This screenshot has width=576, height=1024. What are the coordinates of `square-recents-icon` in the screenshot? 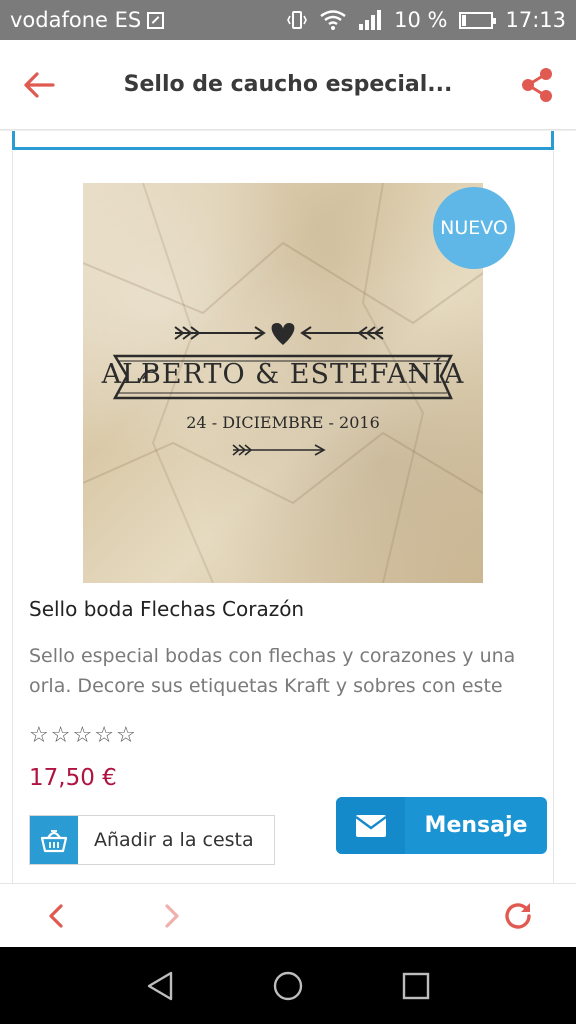 It's located at (416, 985).